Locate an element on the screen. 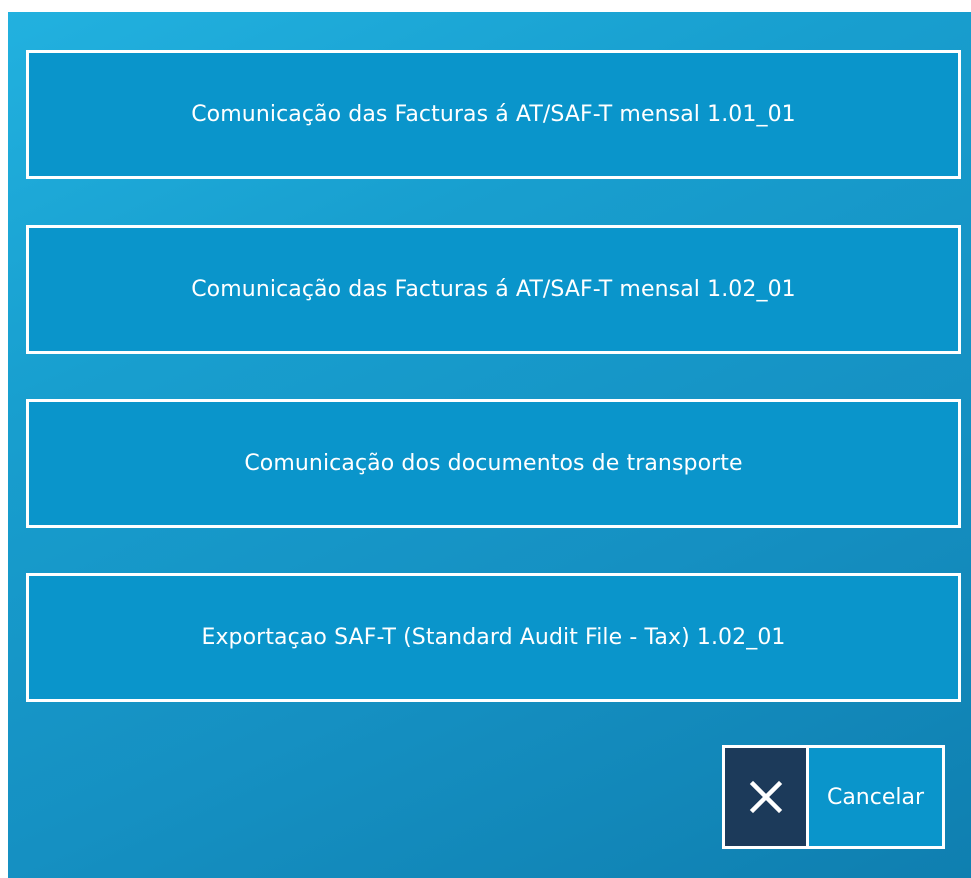 This screenshot has height=878, width=971. cancel-label-container: Cancelar is located at coordinates (875, 797).